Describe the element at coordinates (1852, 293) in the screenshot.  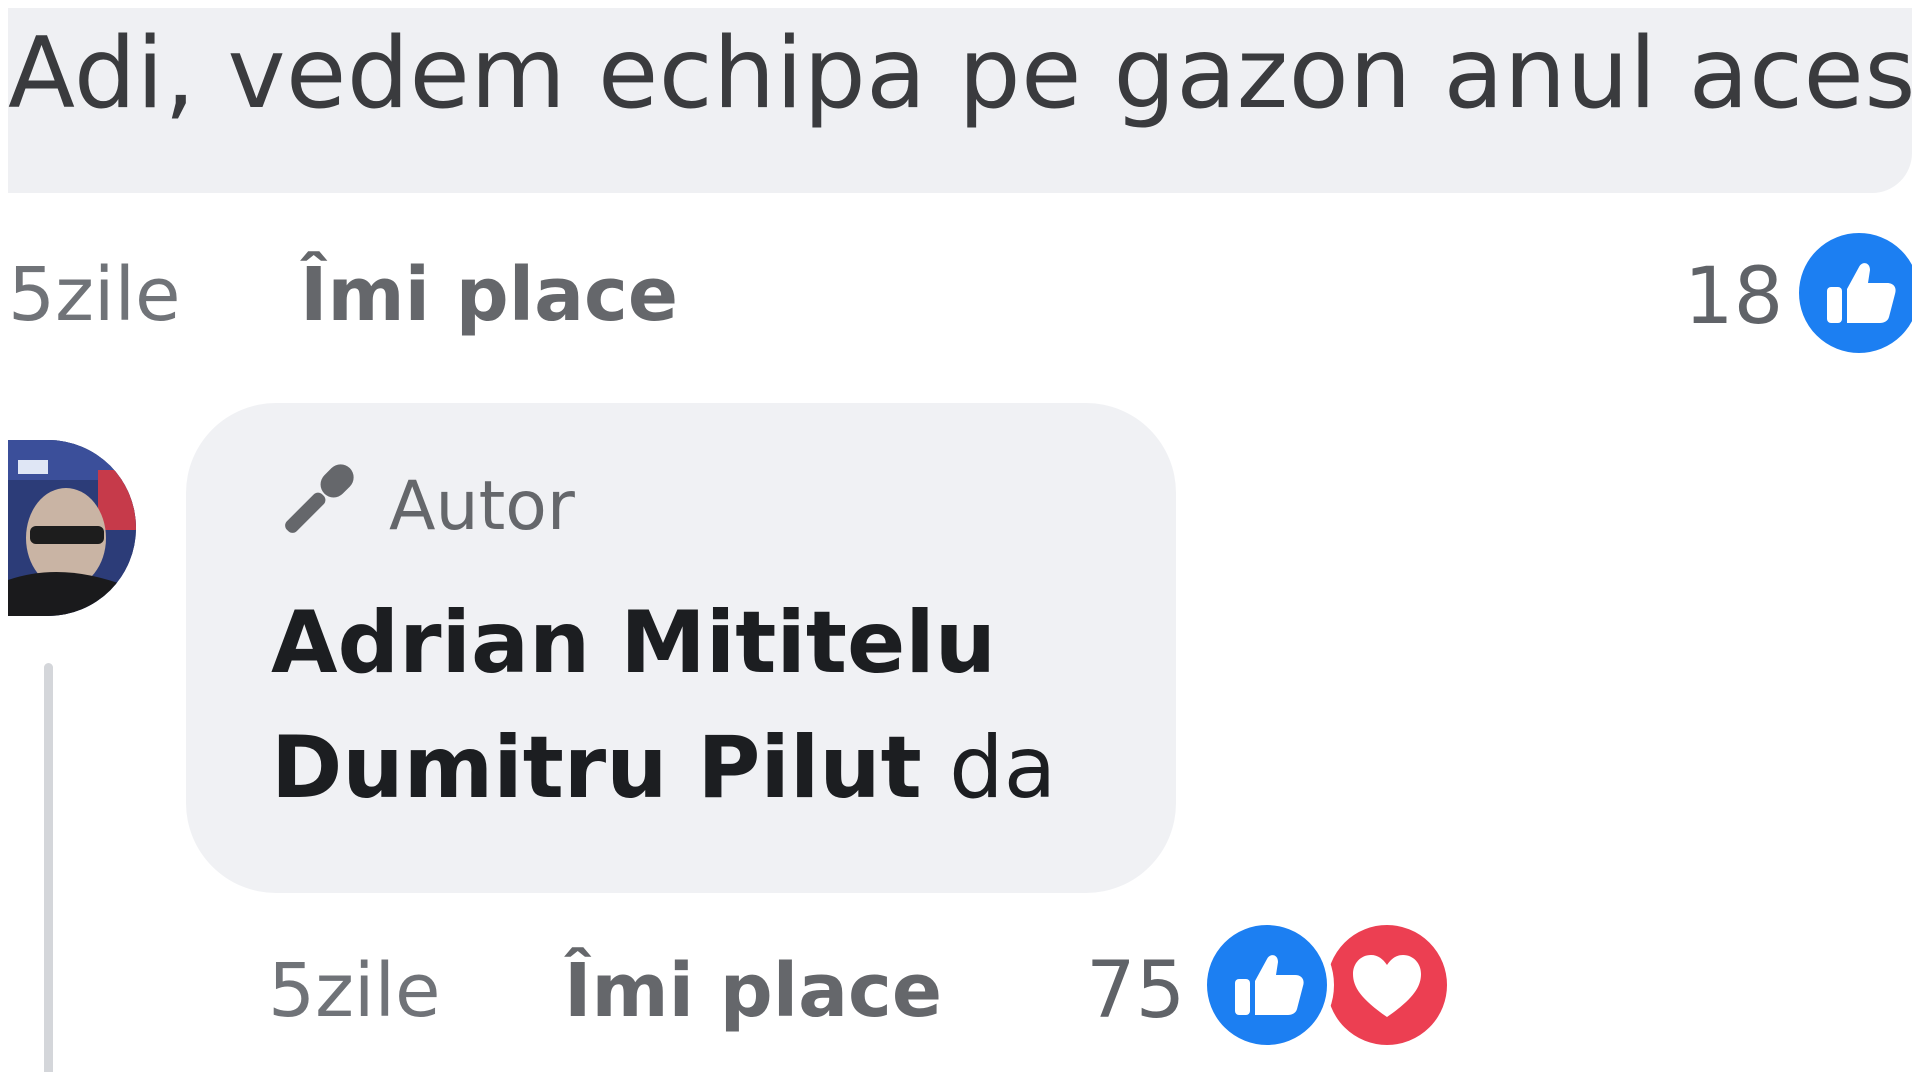
I see `like-icon` at that location.